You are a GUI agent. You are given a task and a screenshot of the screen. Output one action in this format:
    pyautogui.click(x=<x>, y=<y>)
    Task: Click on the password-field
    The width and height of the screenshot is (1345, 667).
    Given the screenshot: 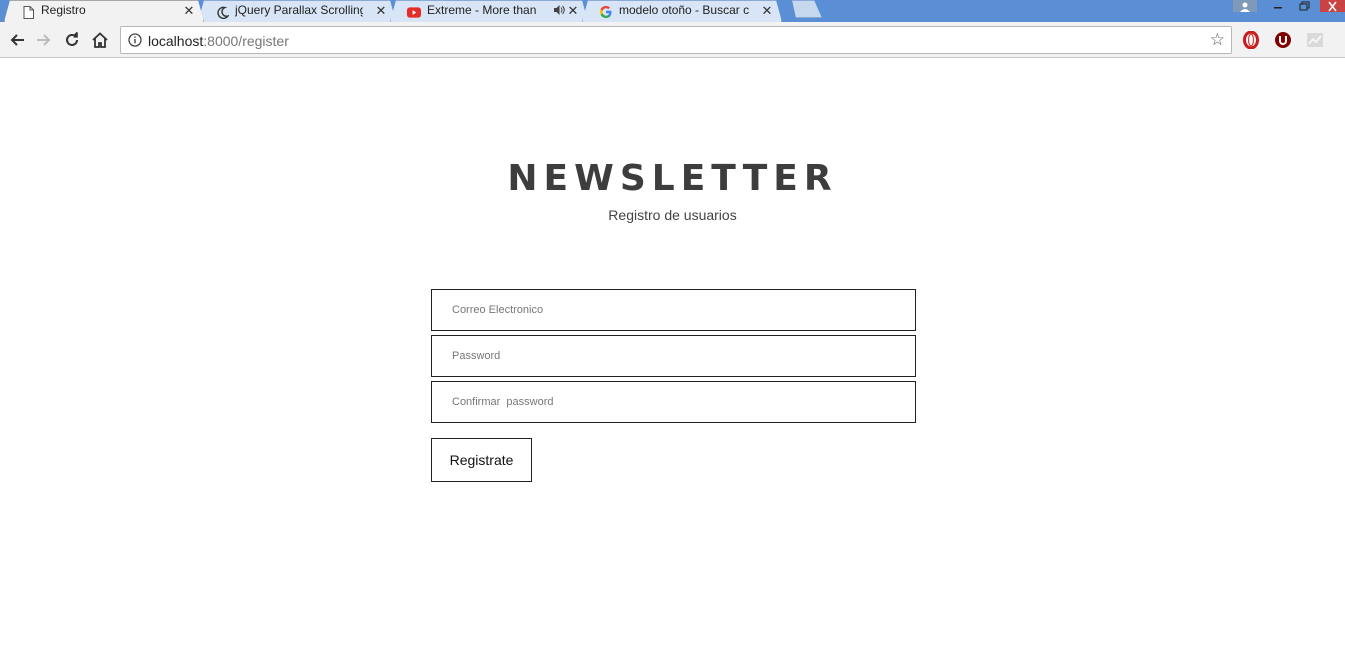 What is the action you would take?
    pyautogui.click(x=673, y=356)
    